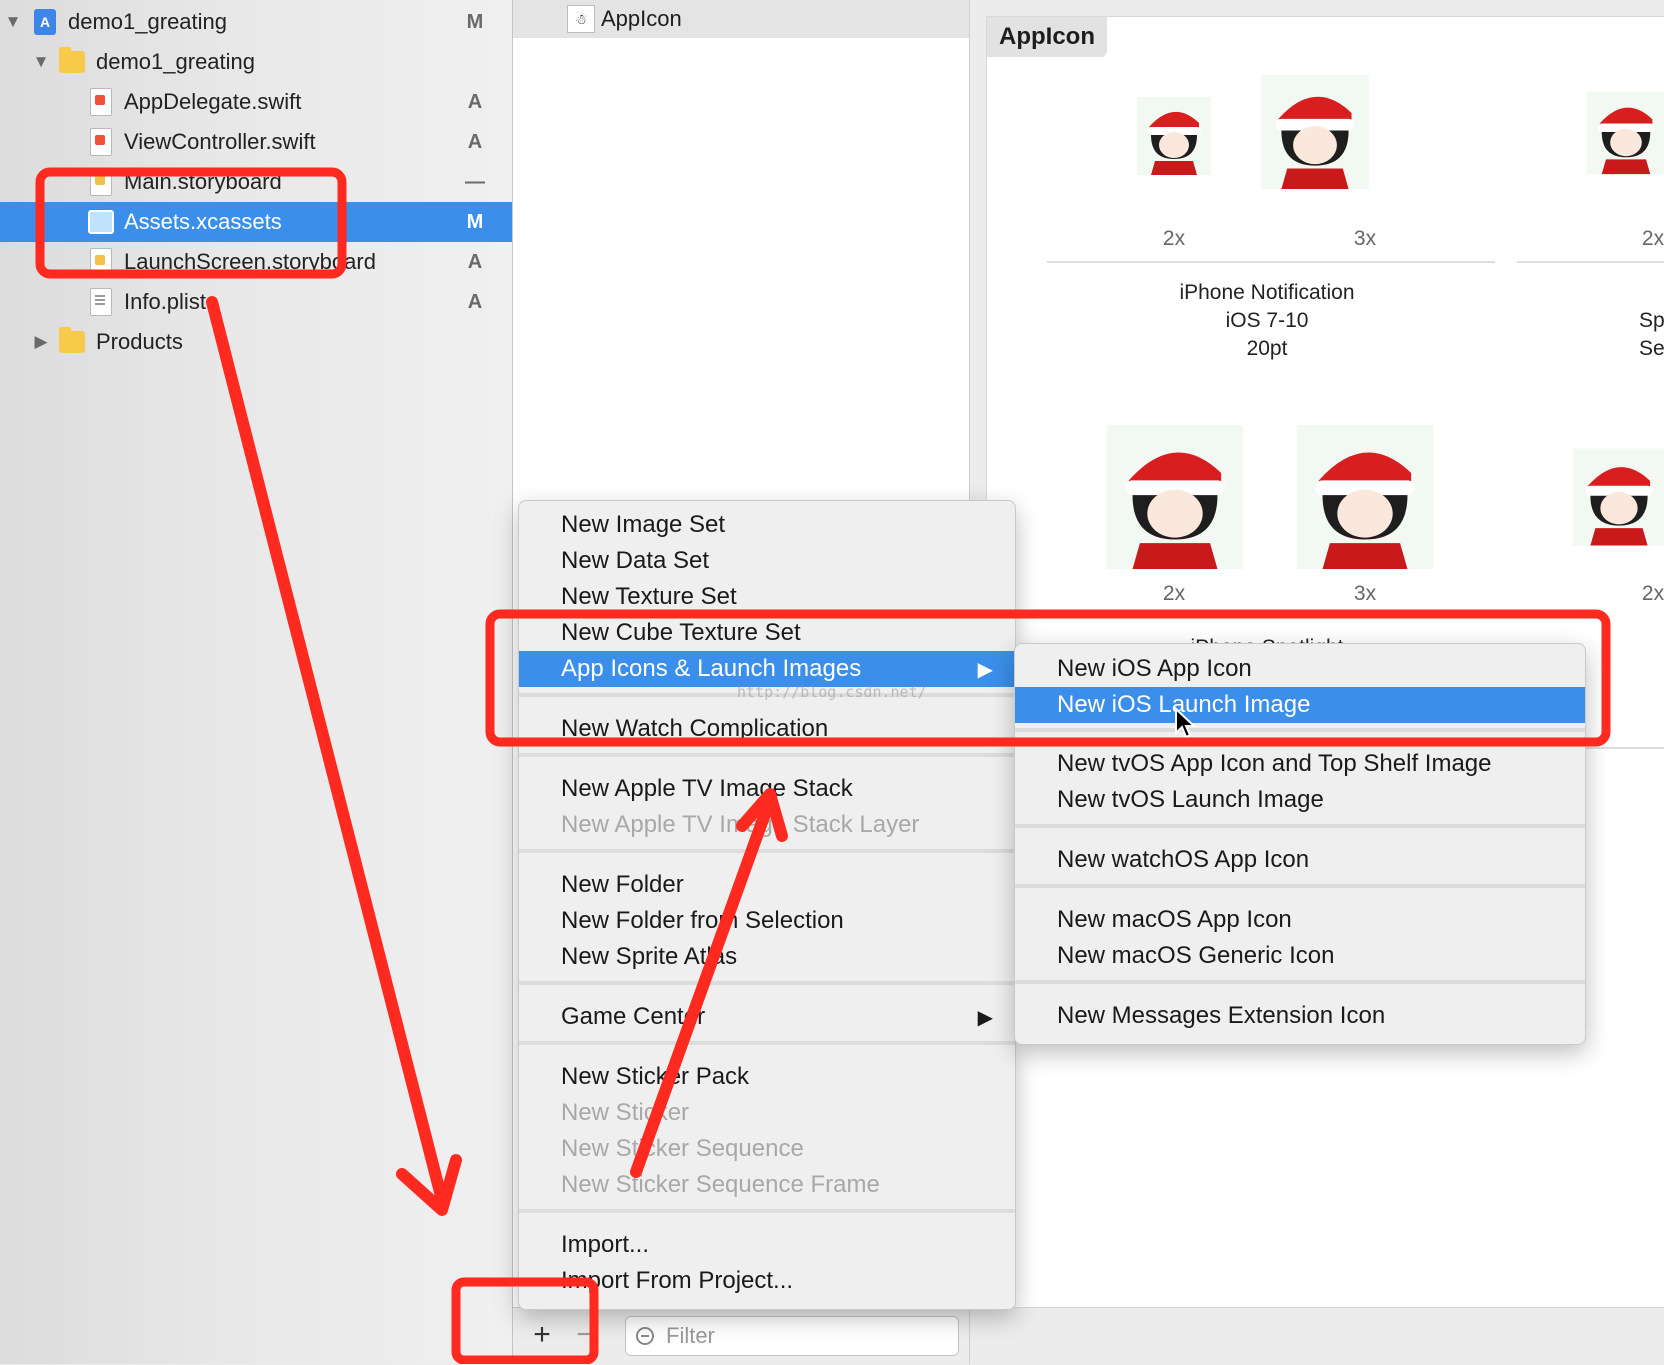 The height and width of the screenshot is (1365, 1664). Describe the element at coordinates (1300, 705) in the screenshot. I see `submenu-item-new-ios-launch-image: New iOS Launch Image` at that location.